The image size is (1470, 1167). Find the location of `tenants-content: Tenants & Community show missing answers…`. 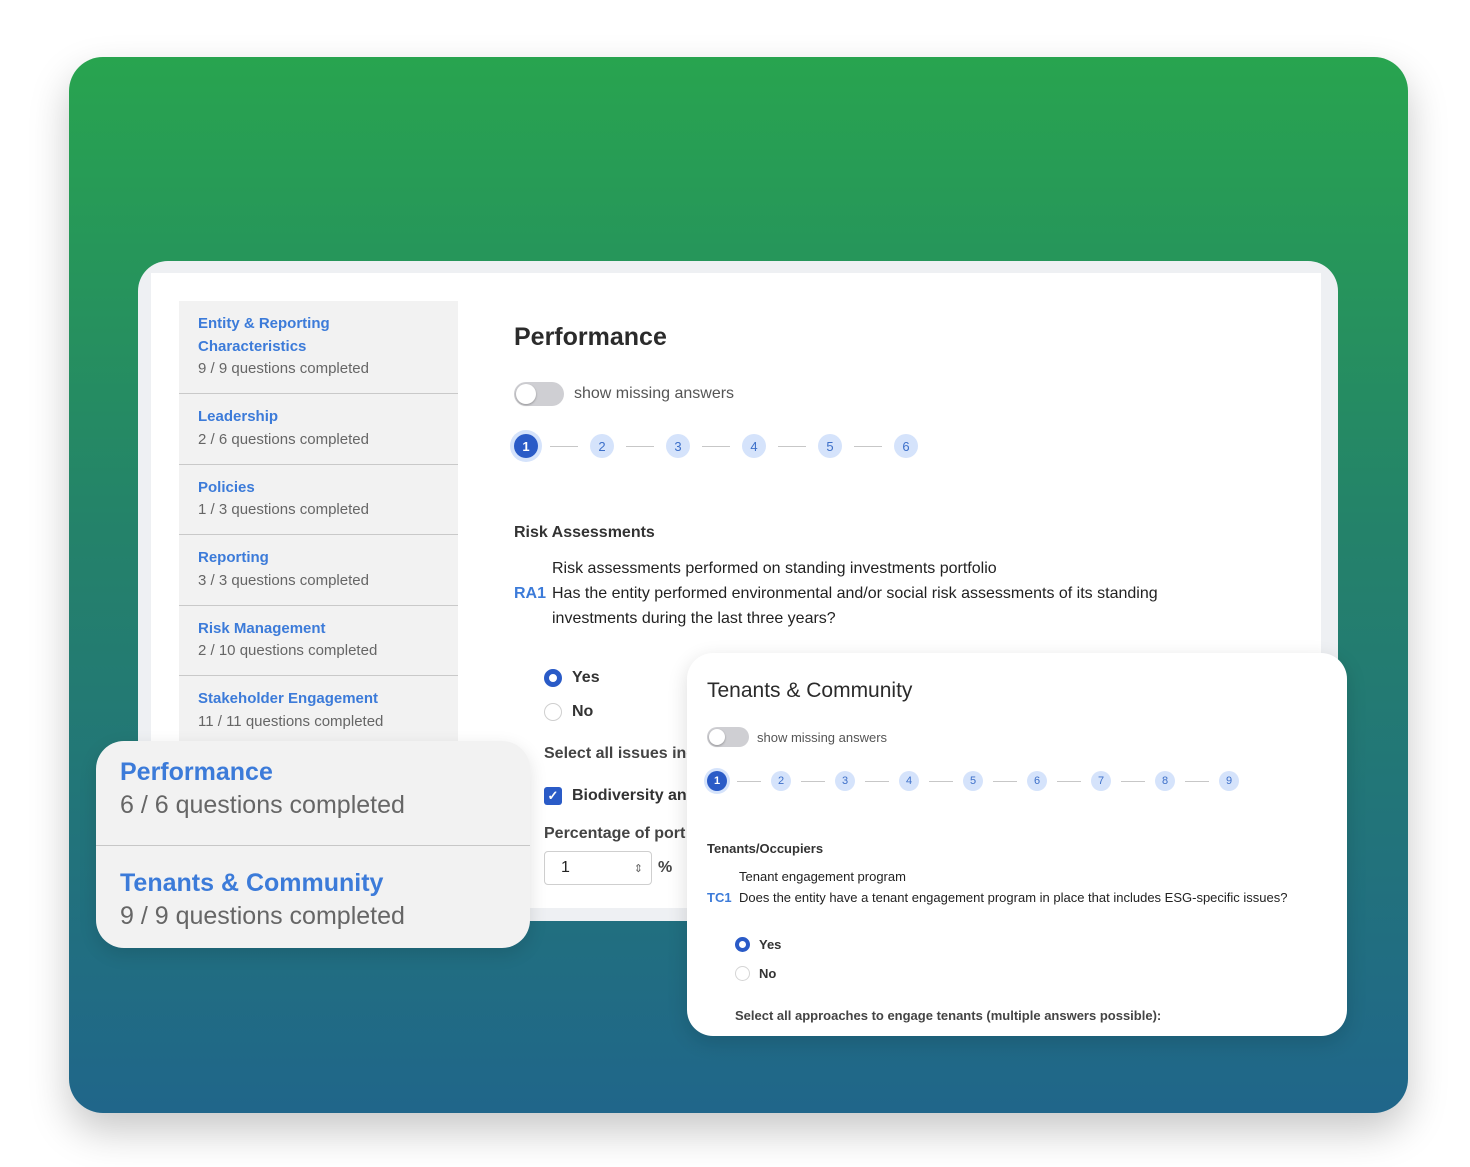

tenants-content: Tenants & Community show missing answers… is located at coordinates (1022, 851).